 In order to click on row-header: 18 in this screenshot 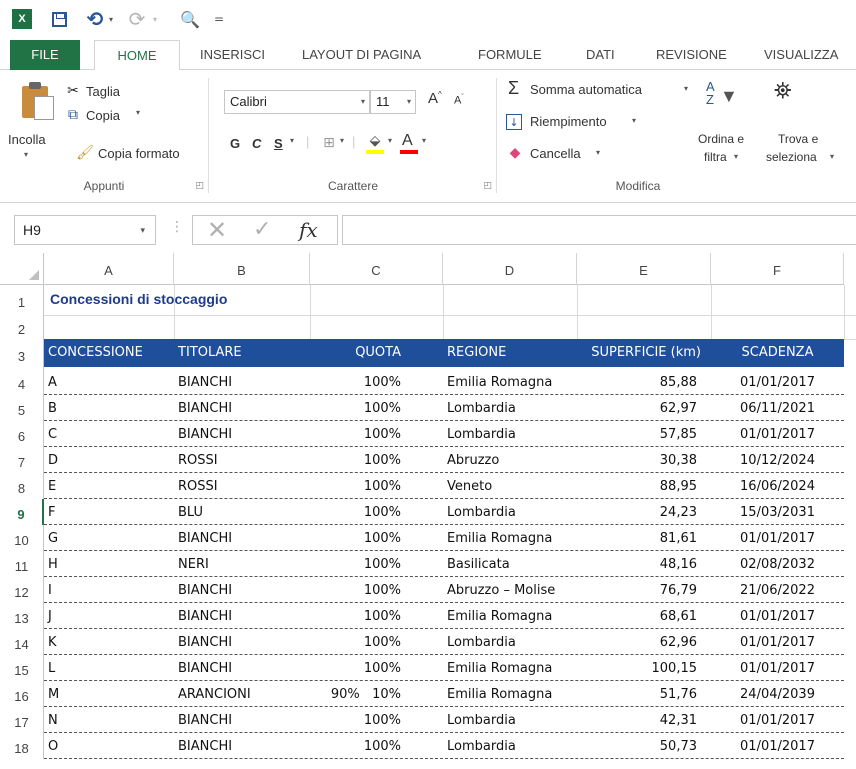, I will do `click(22, 746)`.